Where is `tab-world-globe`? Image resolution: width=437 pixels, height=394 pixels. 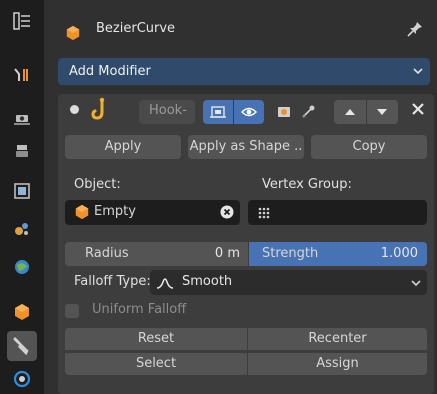 tab-world-globe is located at coordinates (22, 267).